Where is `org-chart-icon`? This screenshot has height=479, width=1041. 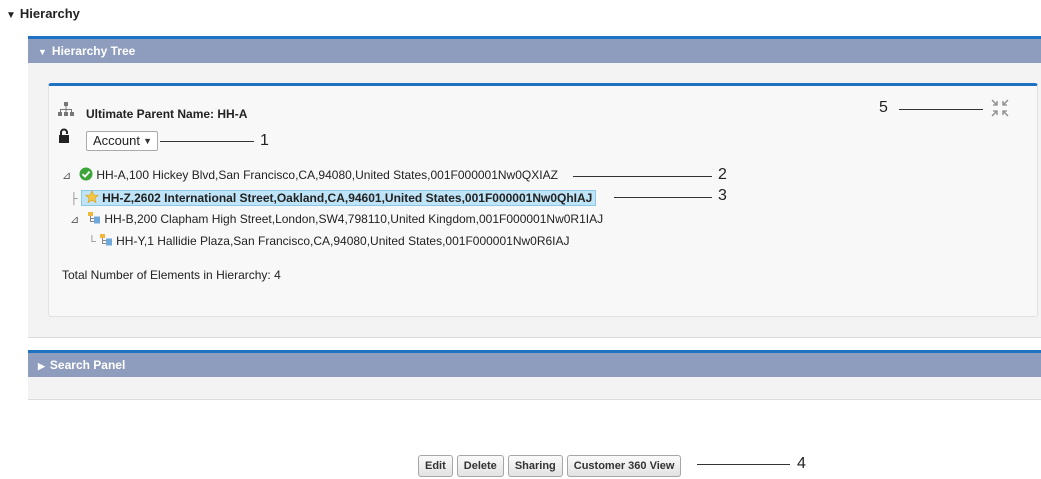 org-chart-icon is located at coordinates (66, 109).